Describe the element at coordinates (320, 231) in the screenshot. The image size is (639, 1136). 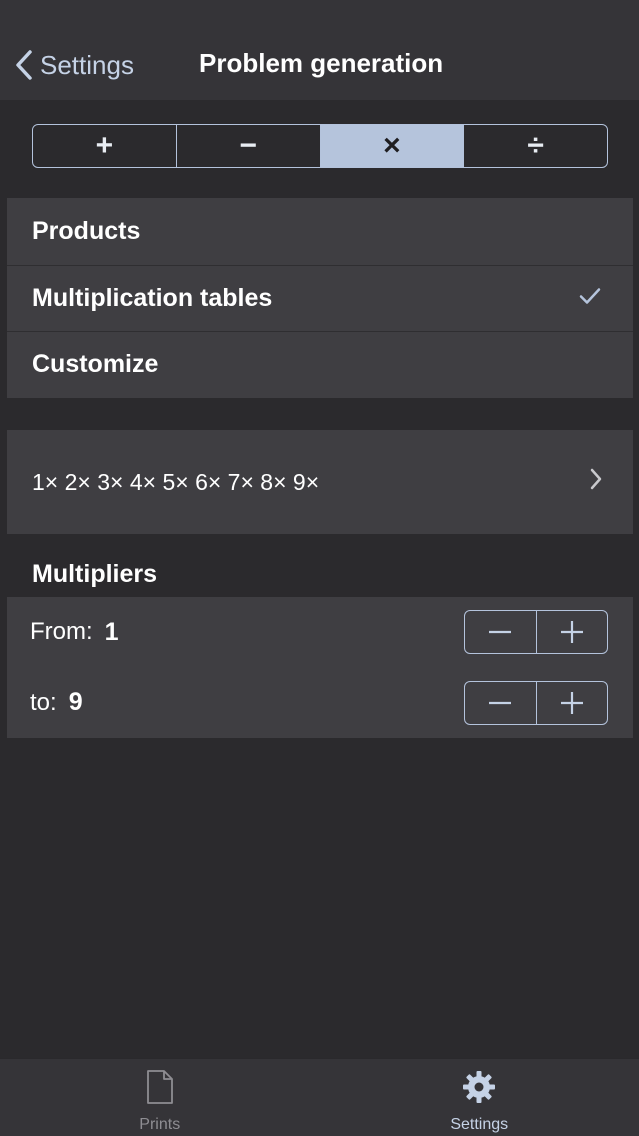
I see `option-products: Products` at that location.